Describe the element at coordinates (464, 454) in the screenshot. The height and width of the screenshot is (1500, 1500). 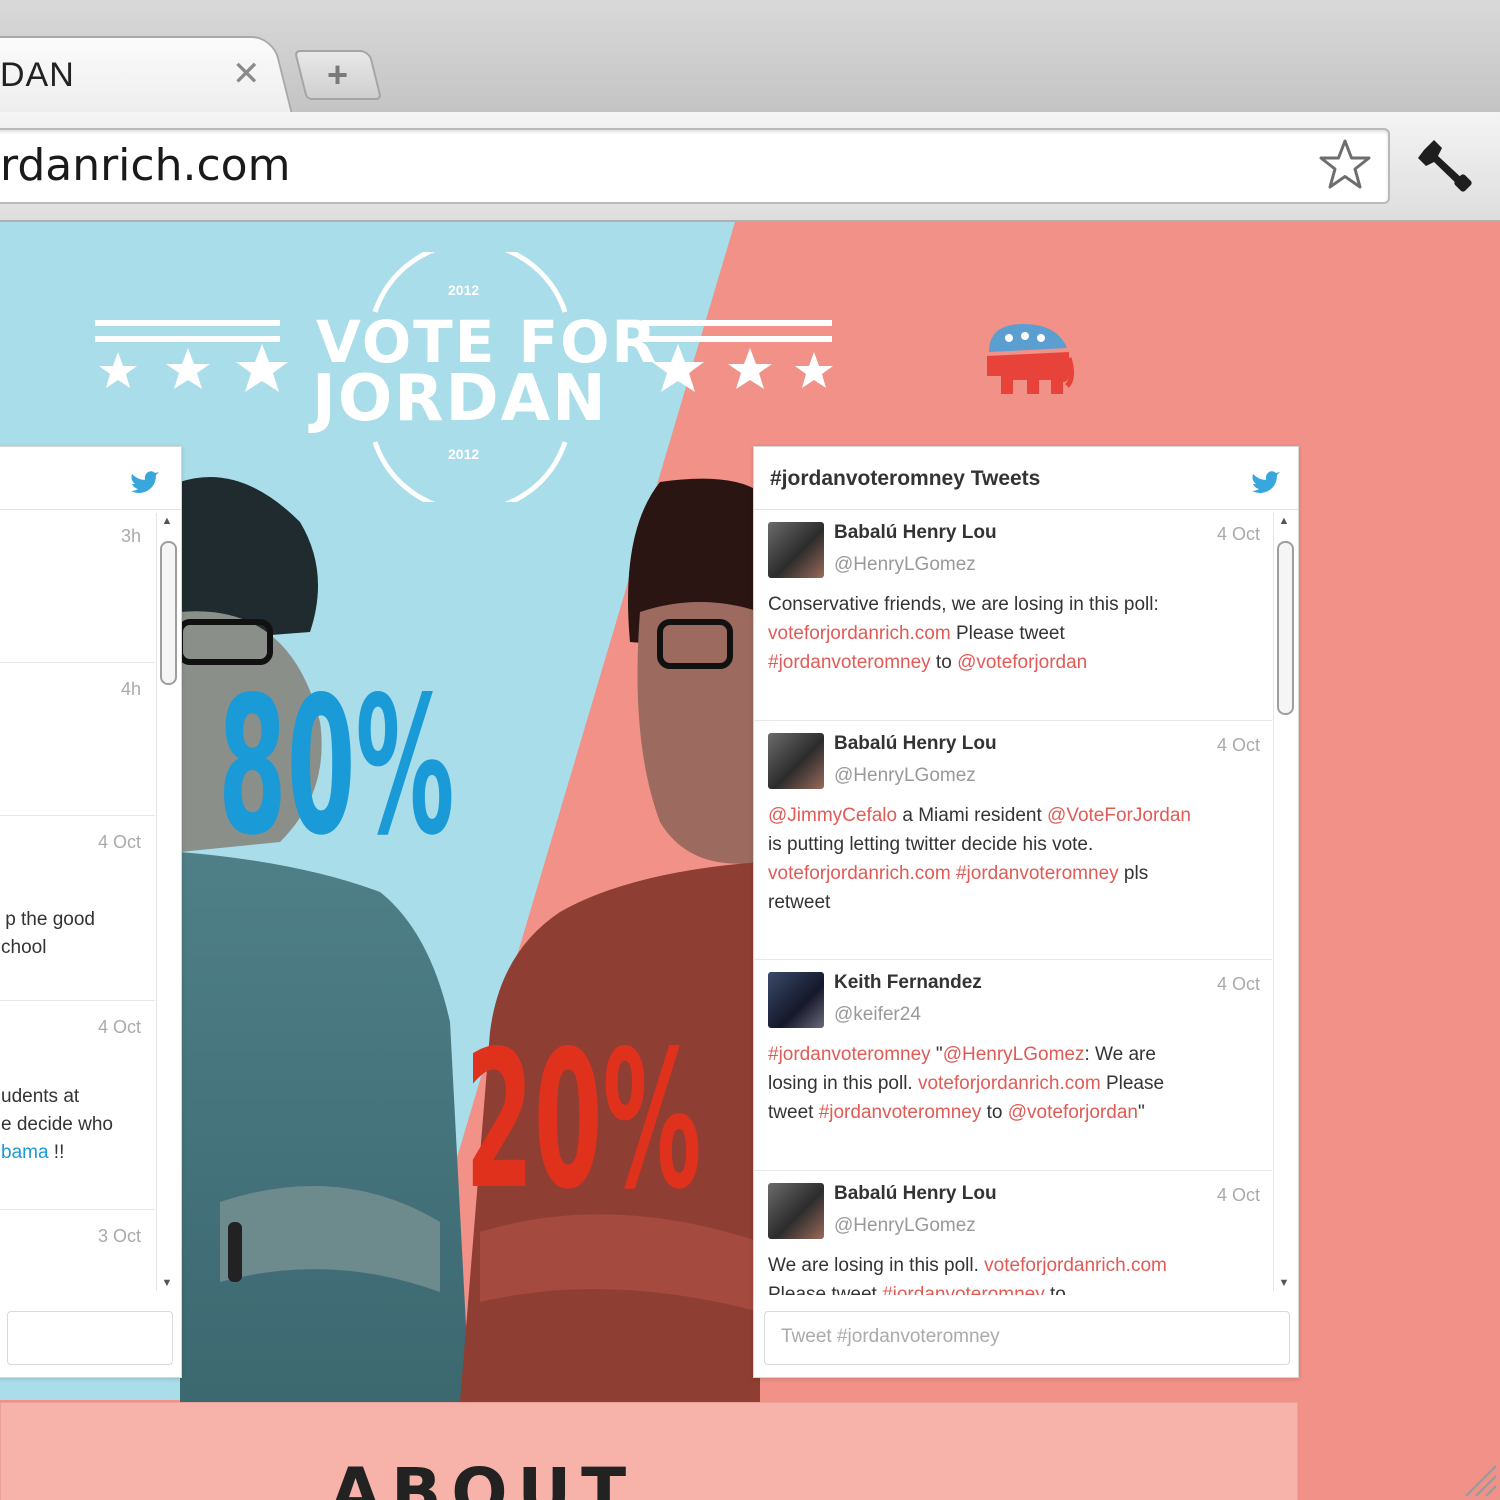
I see `logo-year-bottom: 2012` at that location.